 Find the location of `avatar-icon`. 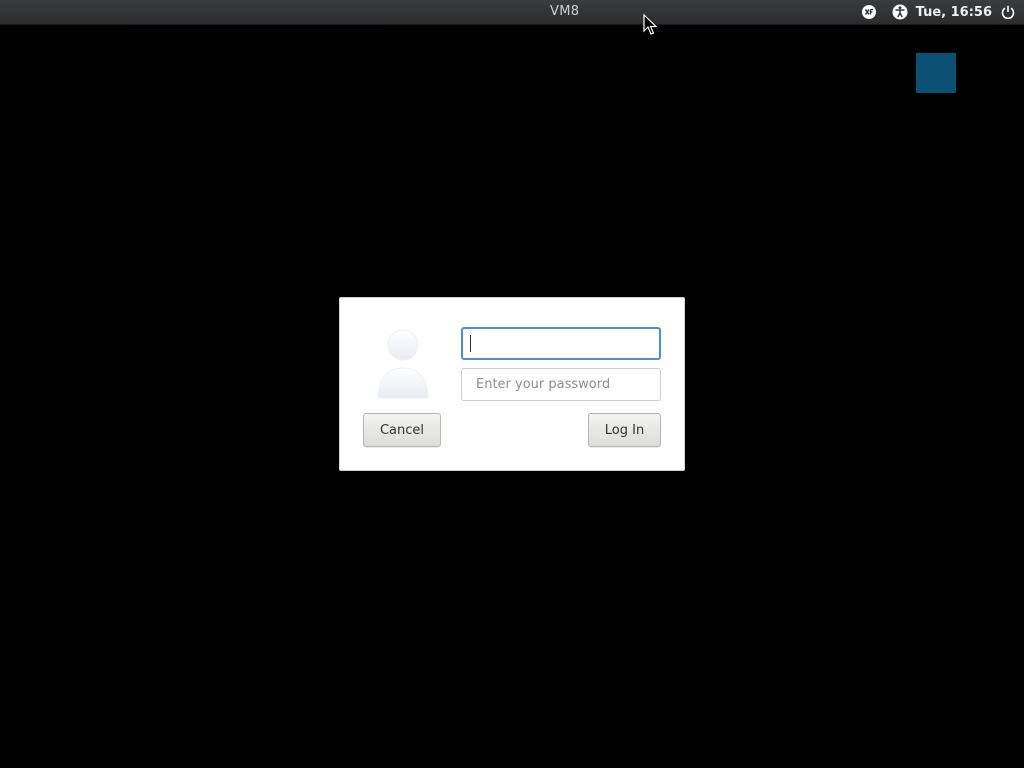

avatar-icon is located at coordinates (403, 364).